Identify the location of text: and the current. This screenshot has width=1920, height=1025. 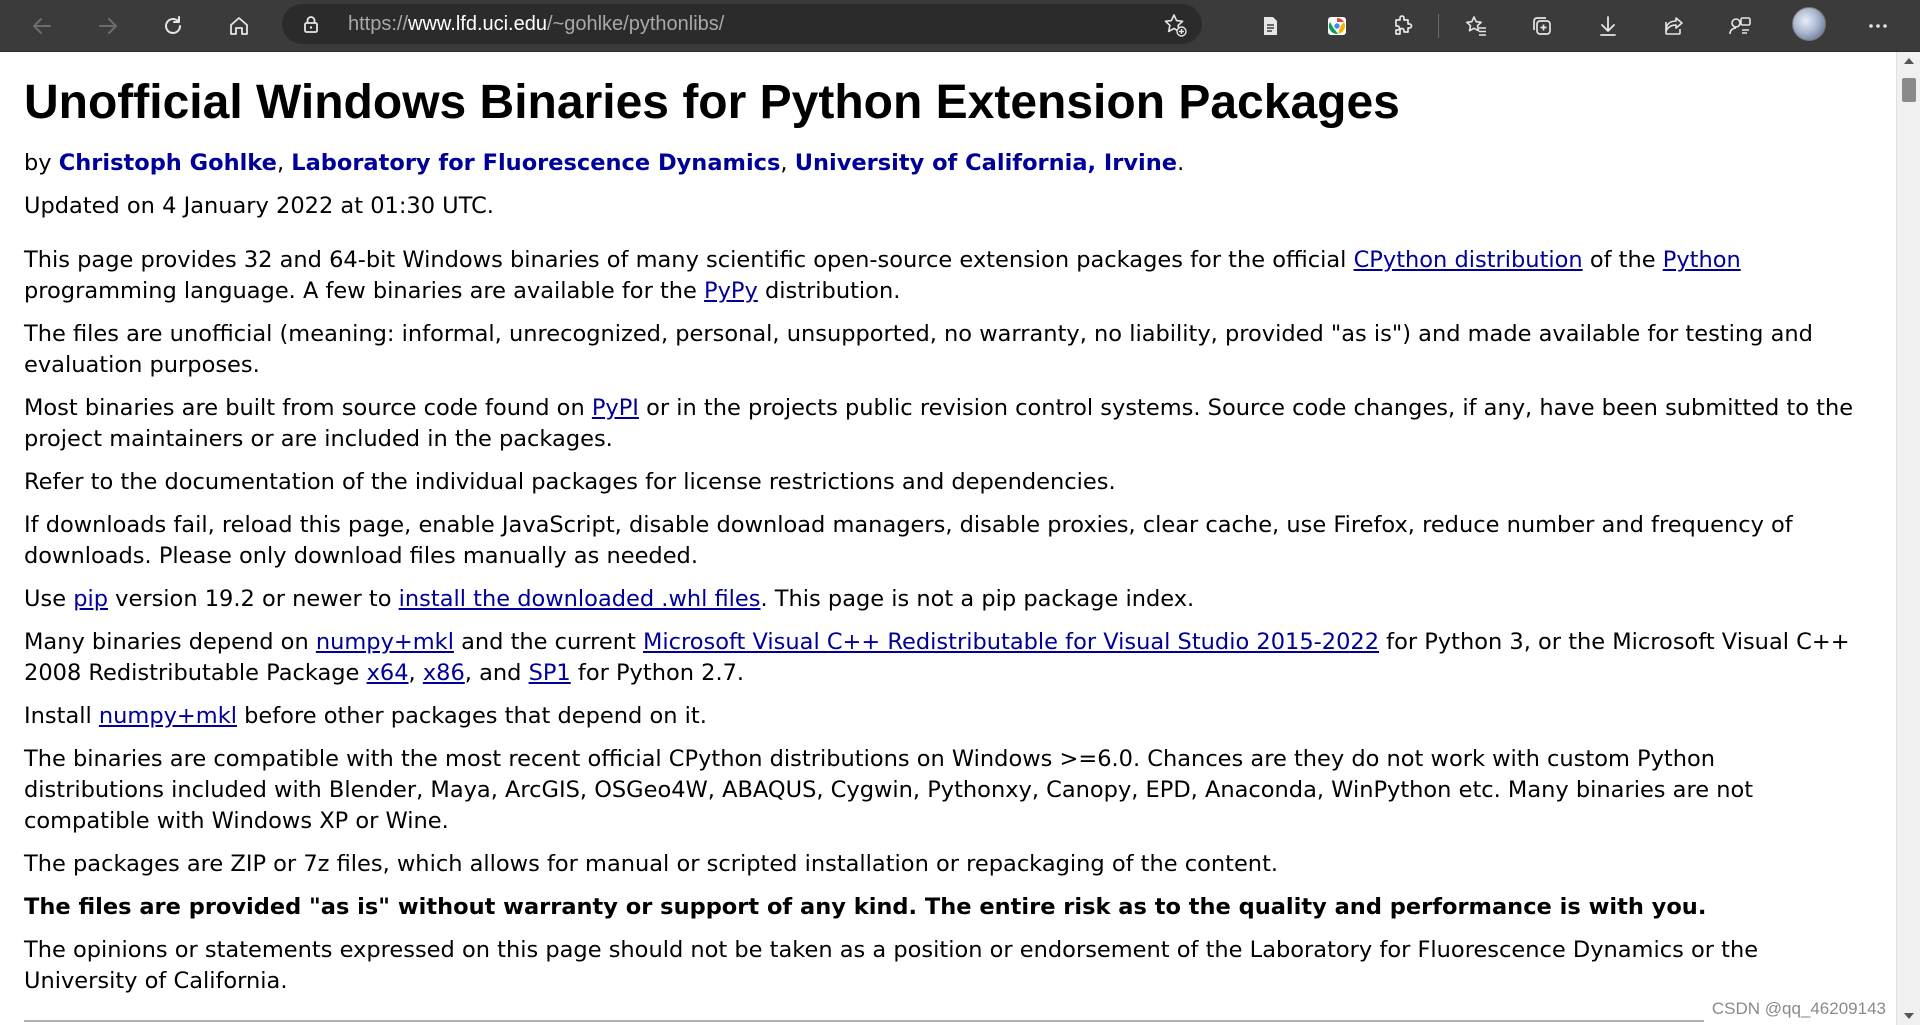
(548, 642).